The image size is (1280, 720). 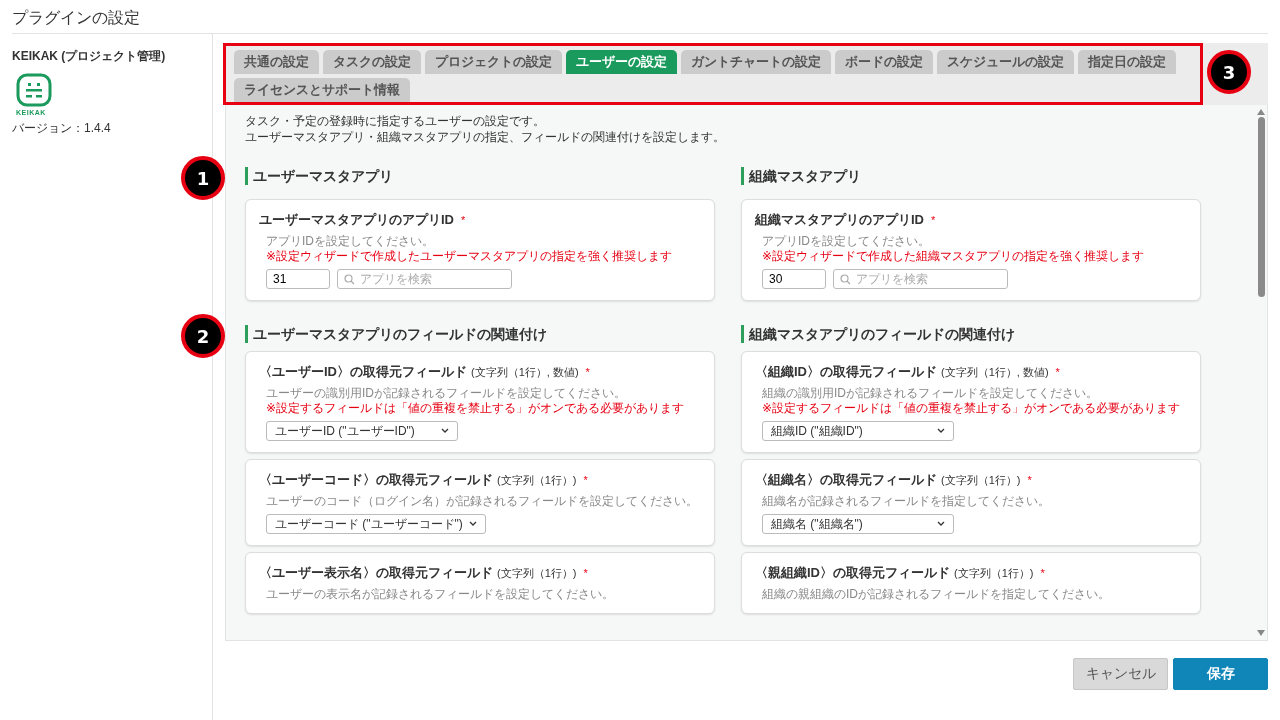 I want to click on description-text: タスク・予定の登録時に指定するユーザーの設定です。, so click(x=395, y=121).